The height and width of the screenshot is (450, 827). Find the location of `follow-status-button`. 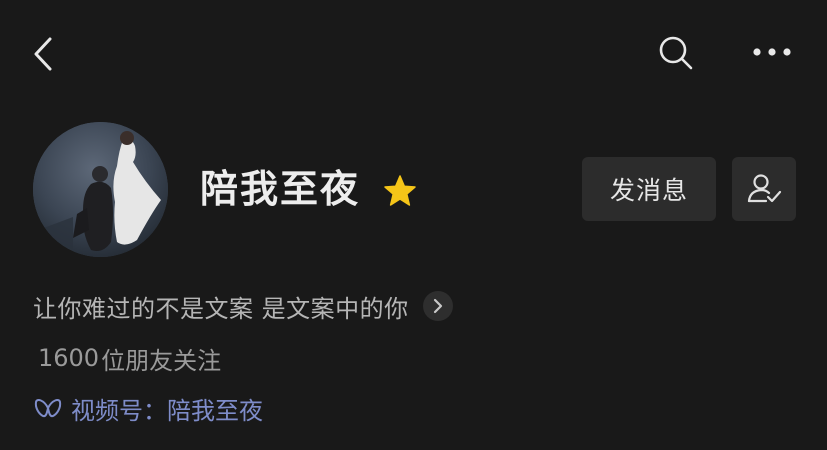

follow-status-button is located at coordinates (764, 189).